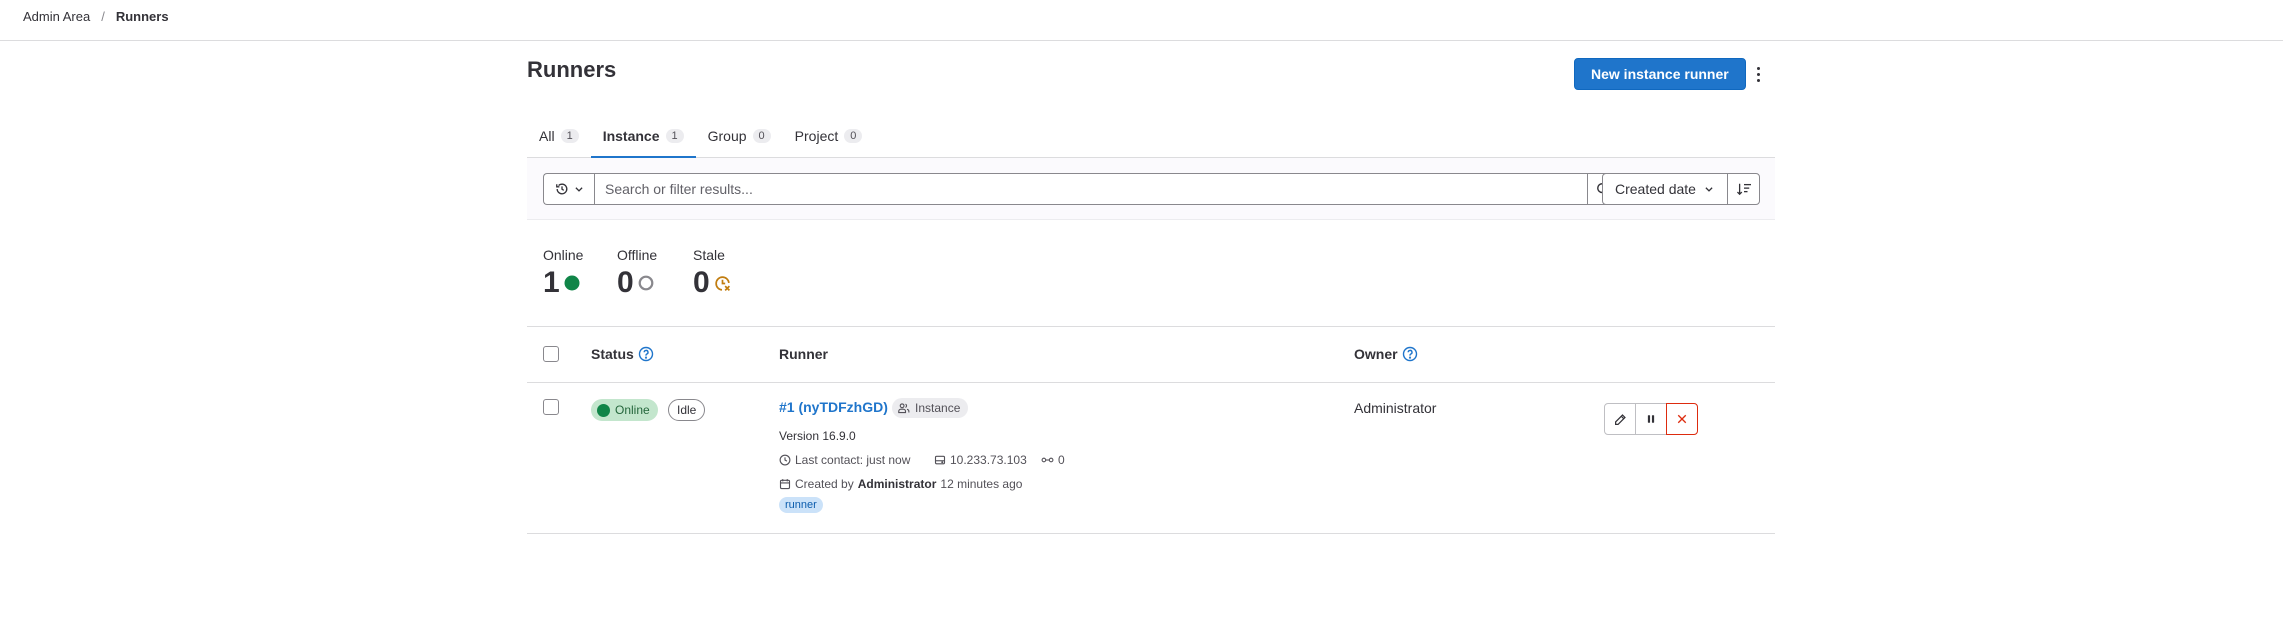 Image resolution: width=2283 pixels, height=620 pixels. I want to click on close-icon, so click(1682, 419).